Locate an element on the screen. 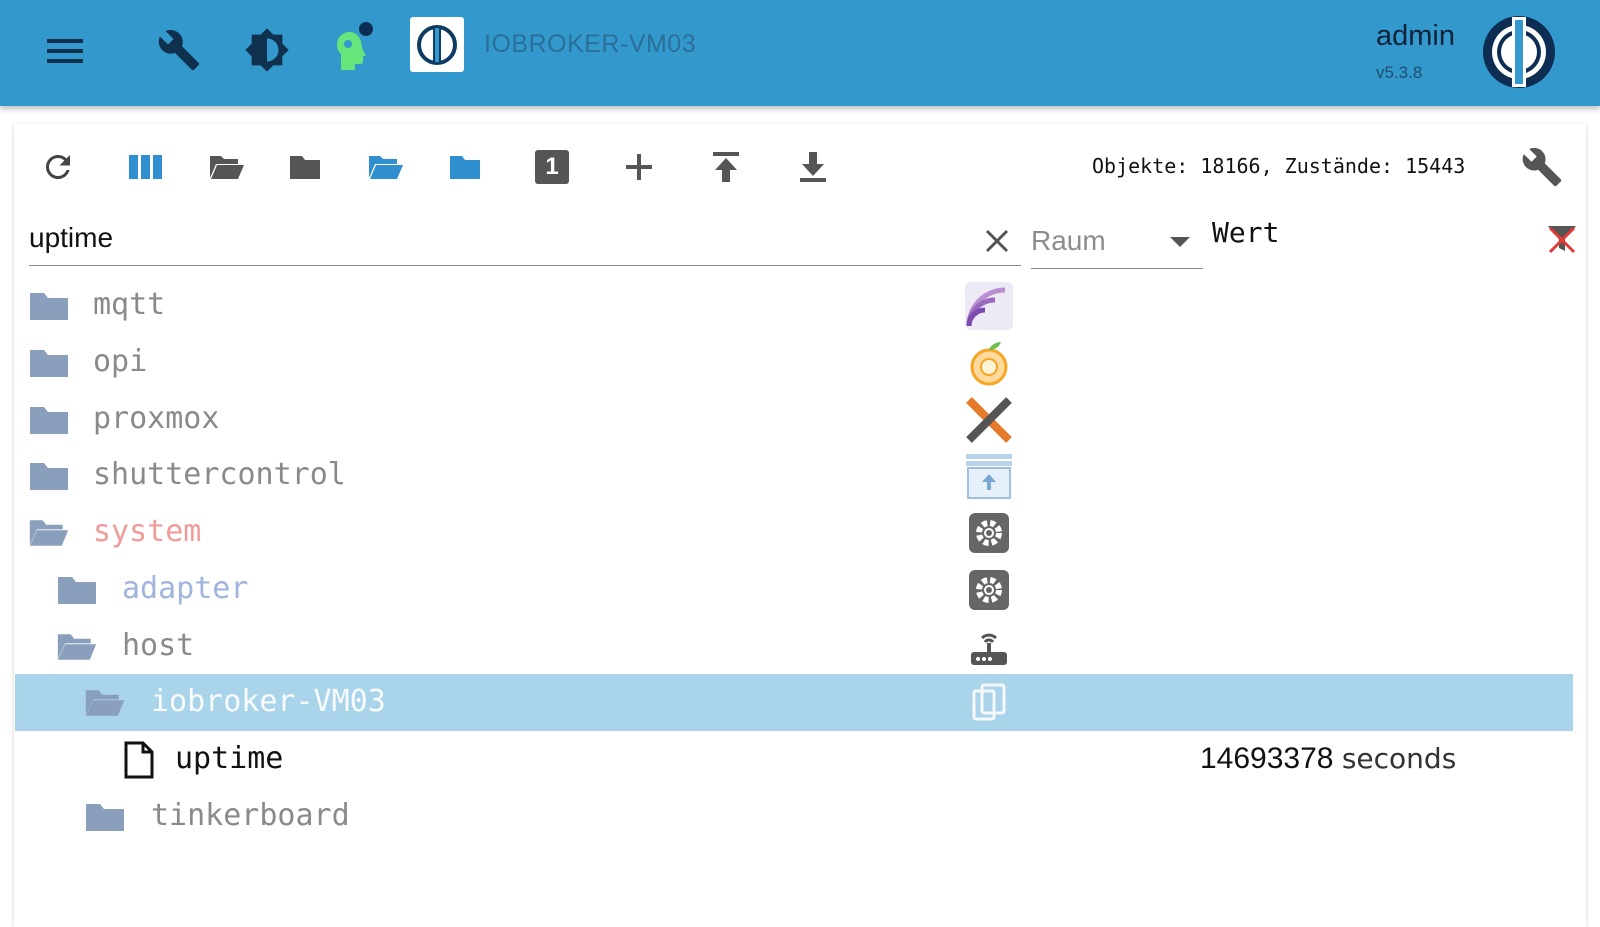 The height and width of the screenshot is (927, 1600). mqtt-adapter-icon is located at coordinates (989, 306).